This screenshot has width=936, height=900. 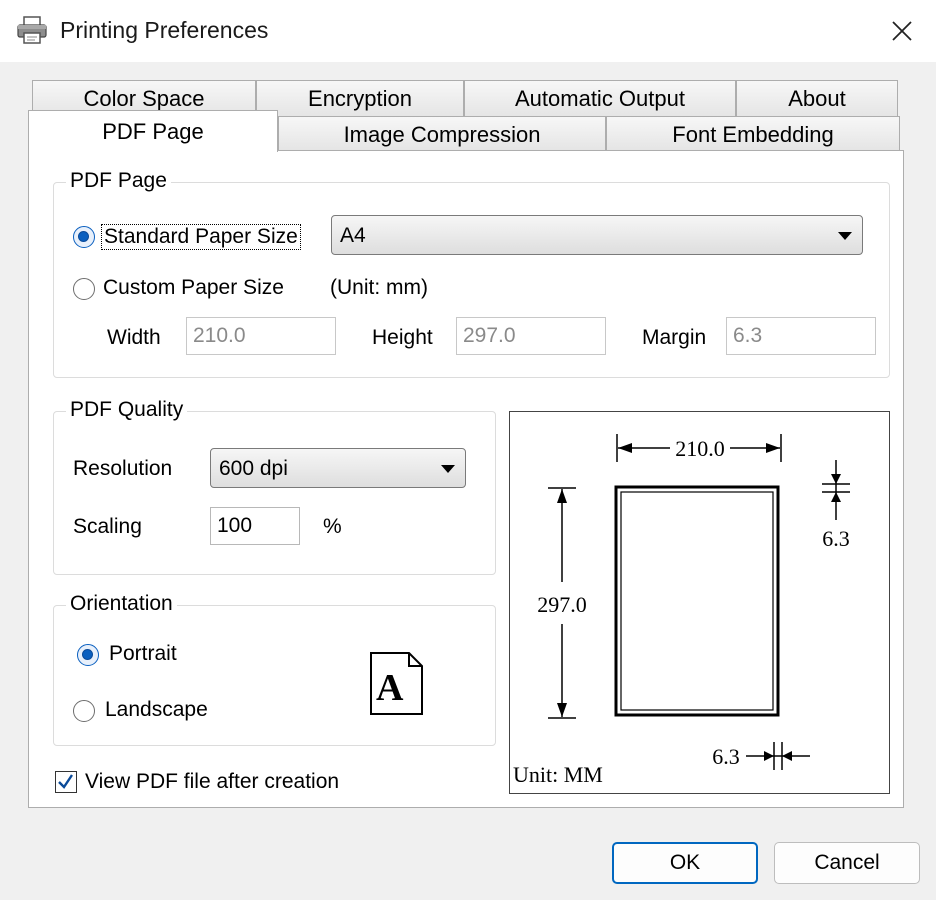 I want to click on cancel-button: Cancel, so click(x=847, y=863).